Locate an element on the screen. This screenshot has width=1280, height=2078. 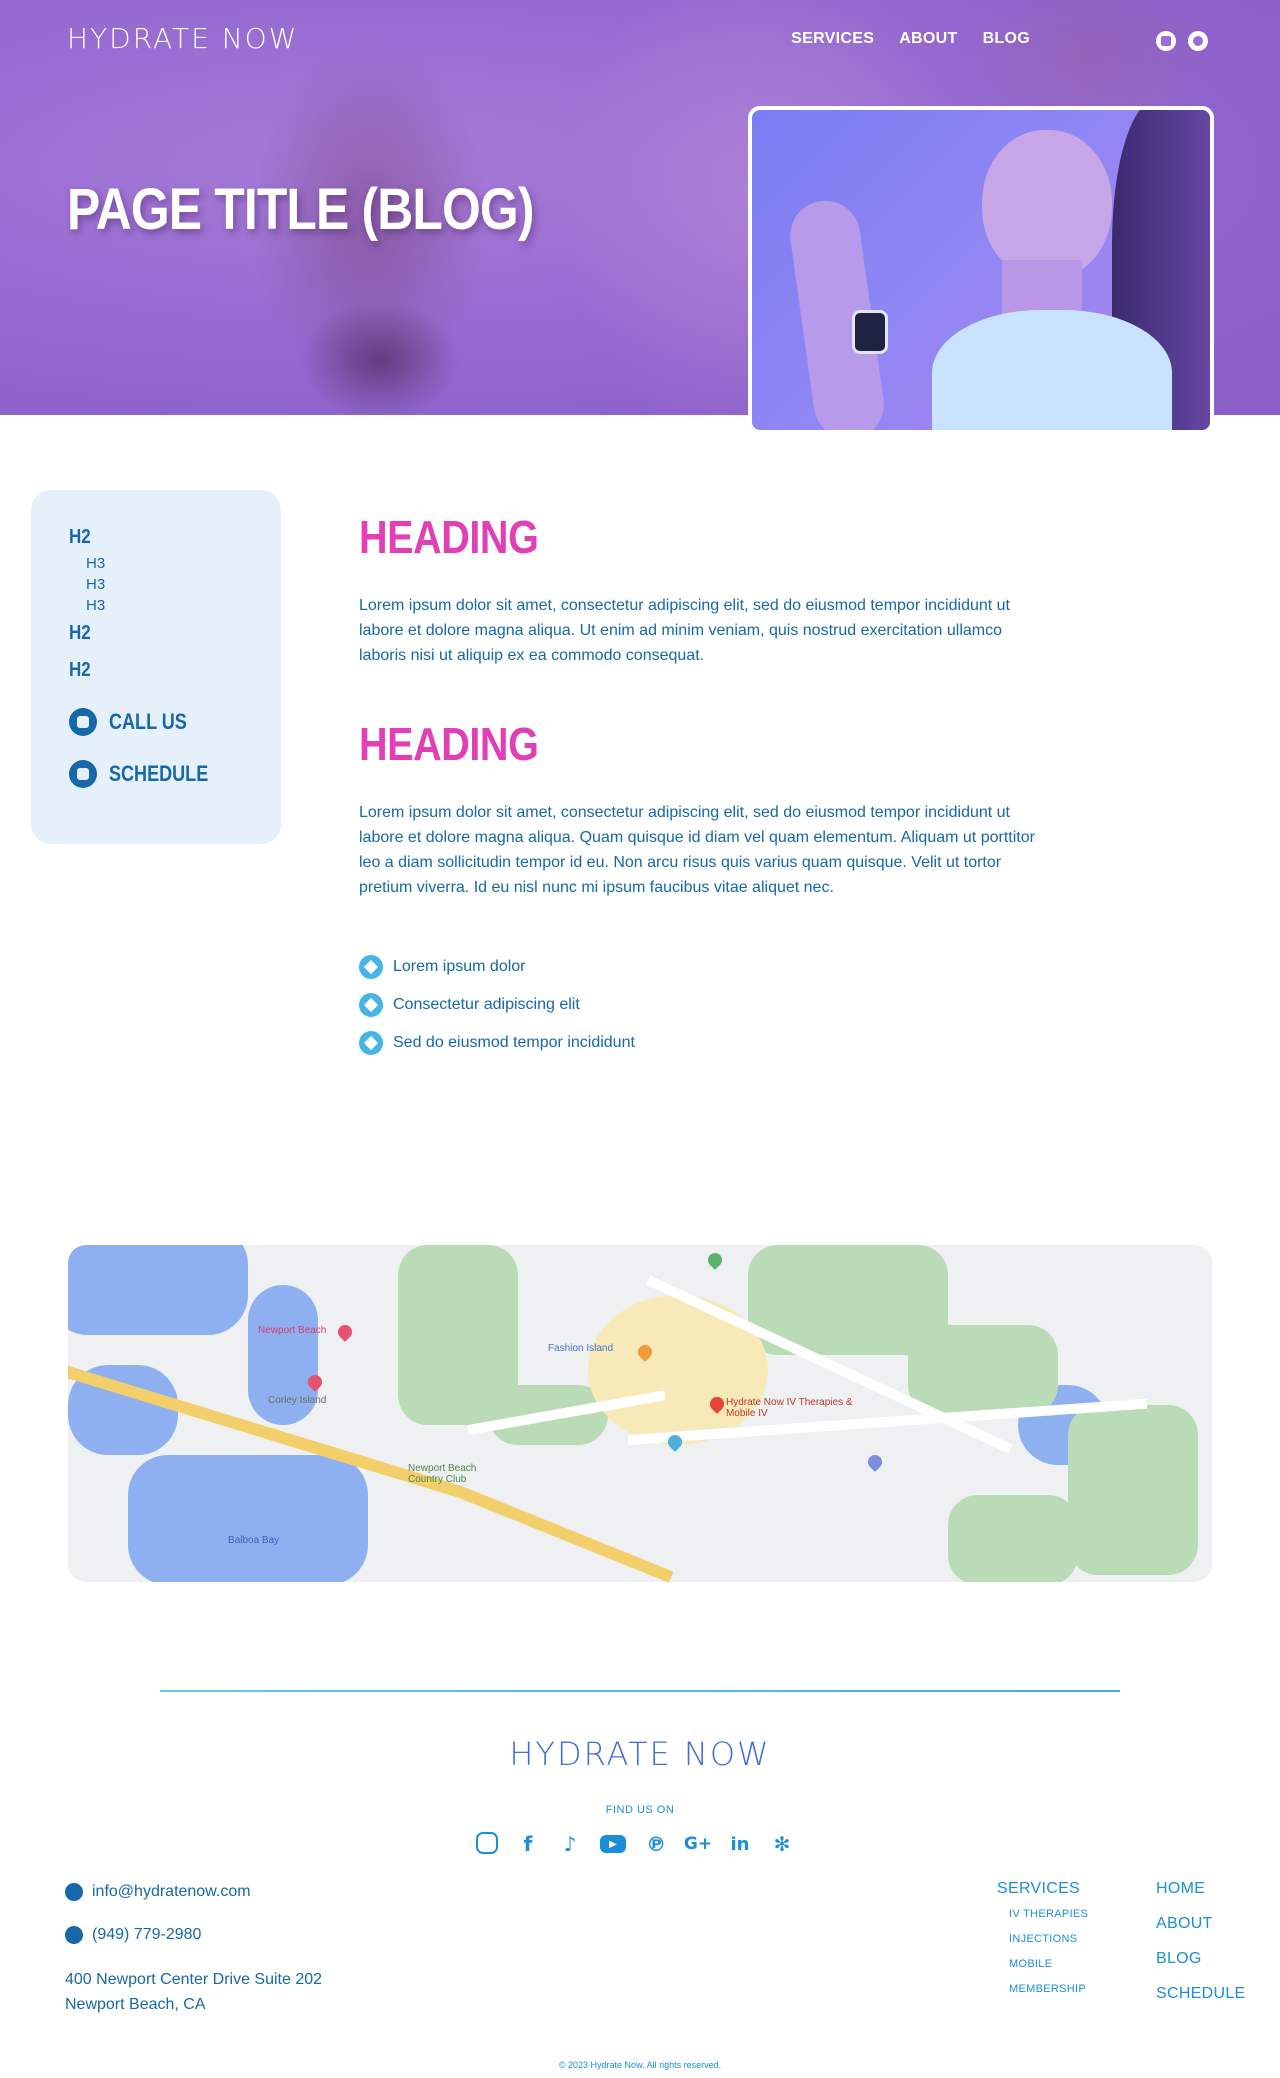
footer-logo: HYDRATE NOW is located at coordinates (640, 1754).